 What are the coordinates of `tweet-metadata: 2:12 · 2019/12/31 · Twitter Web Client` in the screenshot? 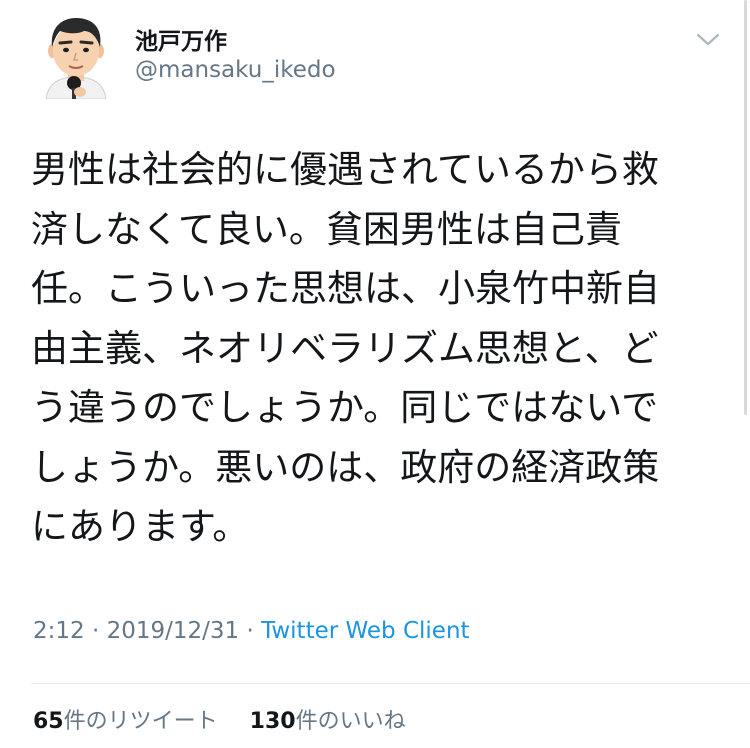 It's located at (251, 631).